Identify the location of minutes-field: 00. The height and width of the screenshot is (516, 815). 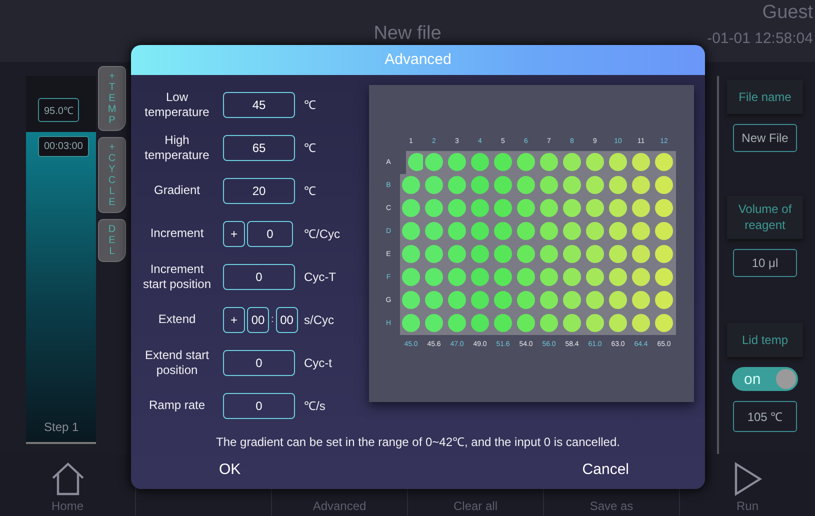
(258, 319).